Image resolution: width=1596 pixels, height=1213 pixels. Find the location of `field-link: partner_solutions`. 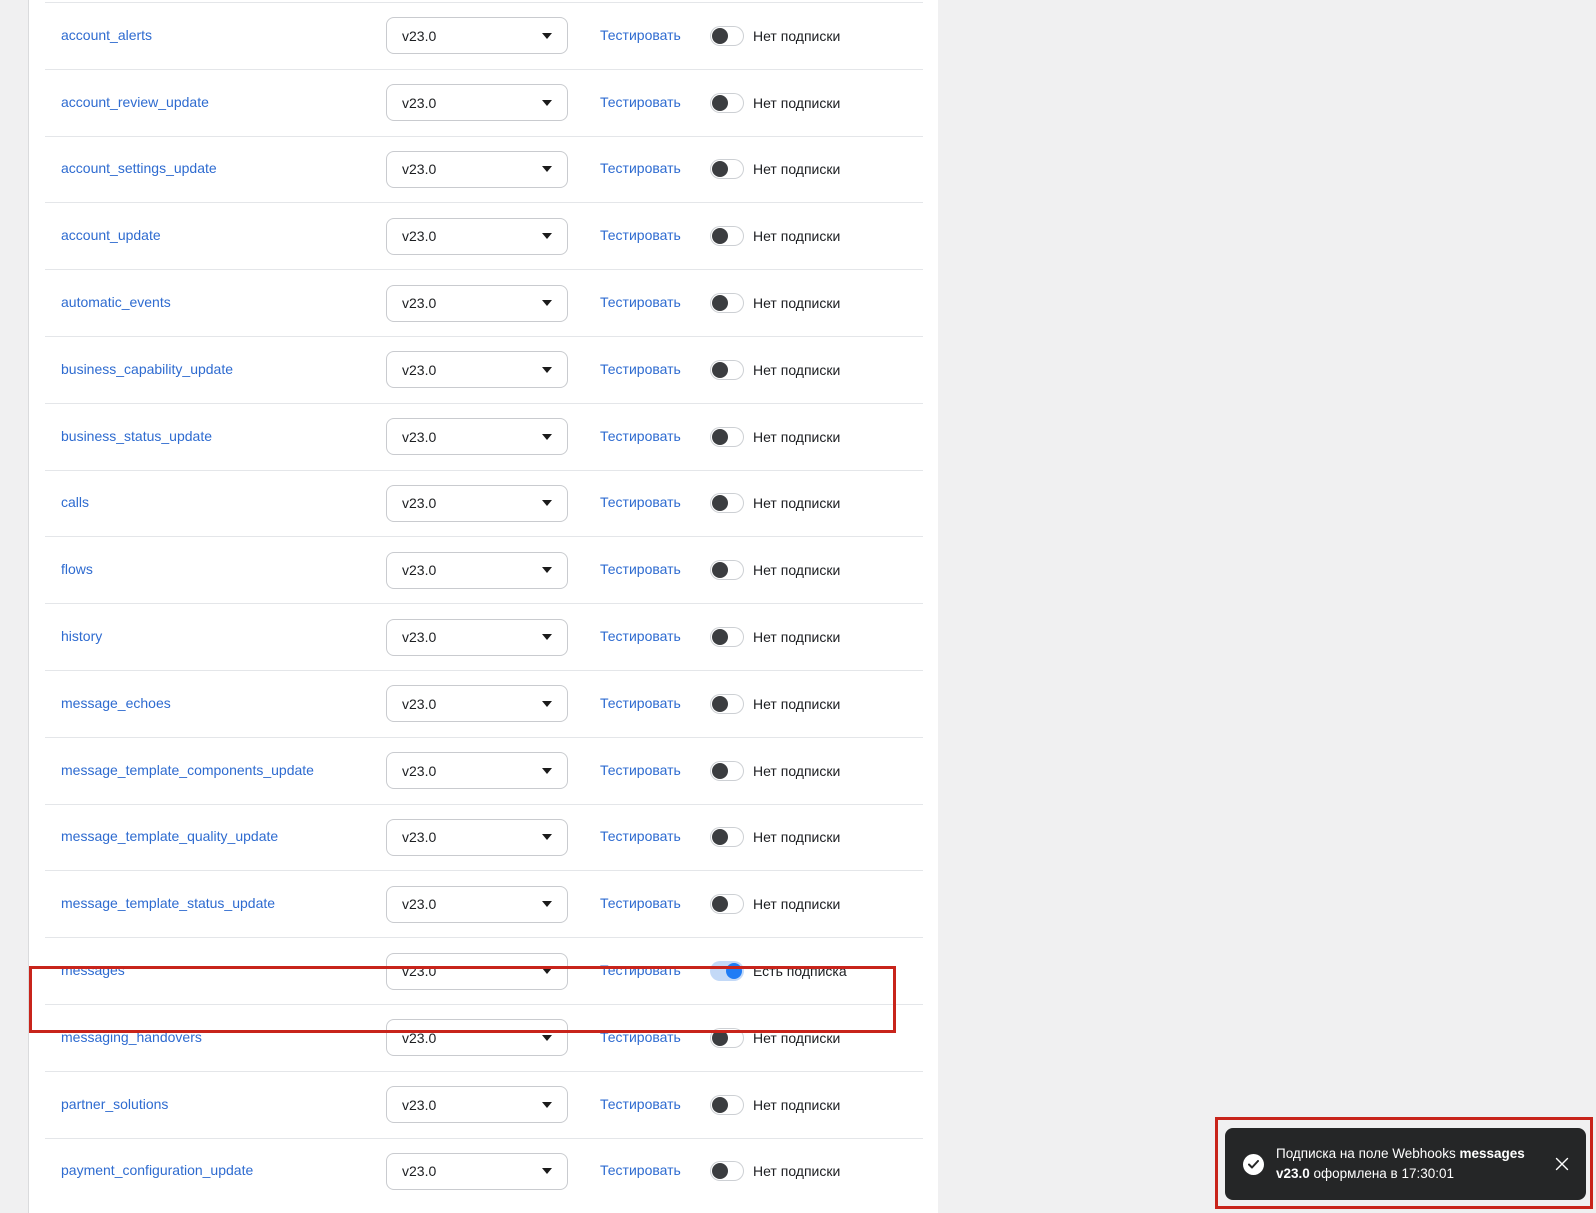

field-link: partner_solutions is located at coordinates (114, 1104).